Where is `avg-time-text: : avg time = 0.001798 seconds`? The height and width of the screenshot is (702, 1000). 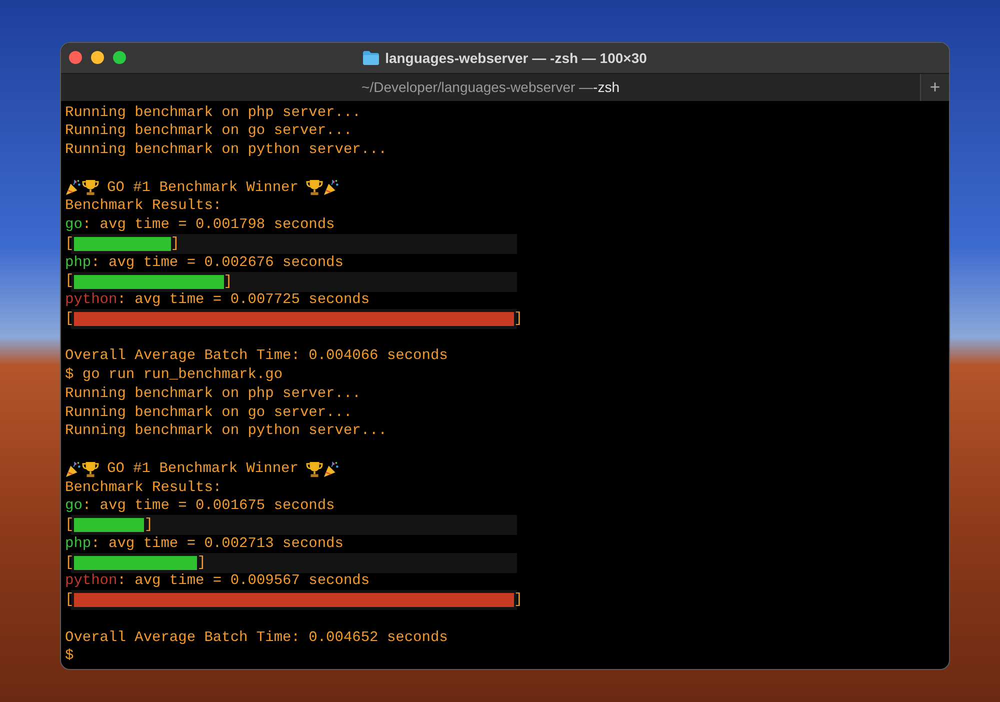 avg-time-text: : avg time = 0.001798 seconds is located at coordinates (208, 225).